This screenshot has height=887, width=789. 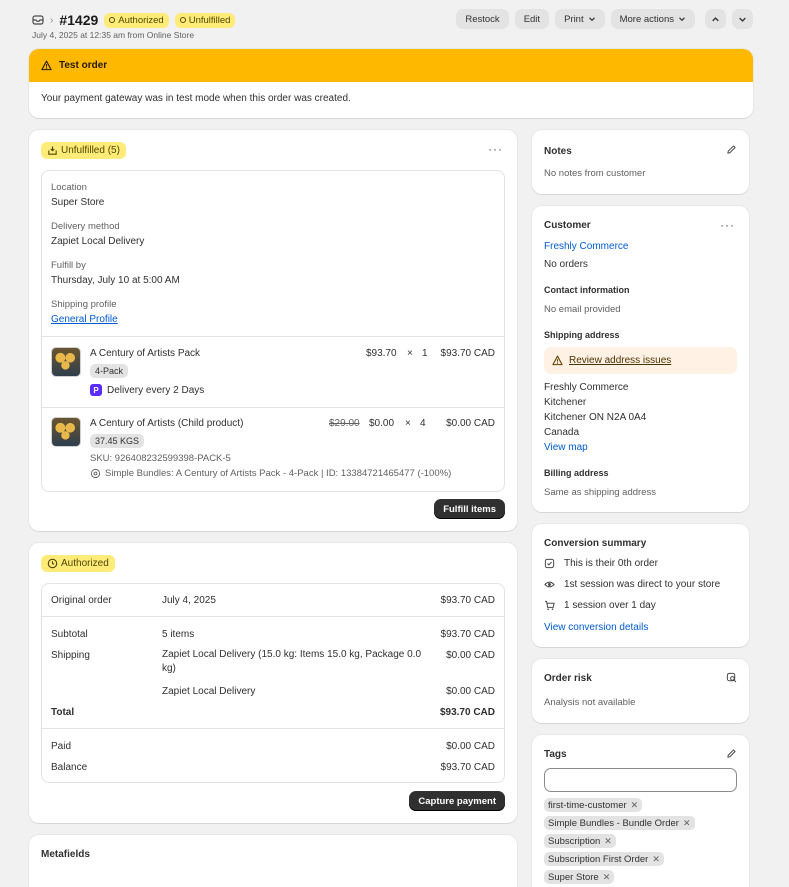 I want to click on address-line: Kitchener ON N2A 0A4, so click(x=595, y=417).